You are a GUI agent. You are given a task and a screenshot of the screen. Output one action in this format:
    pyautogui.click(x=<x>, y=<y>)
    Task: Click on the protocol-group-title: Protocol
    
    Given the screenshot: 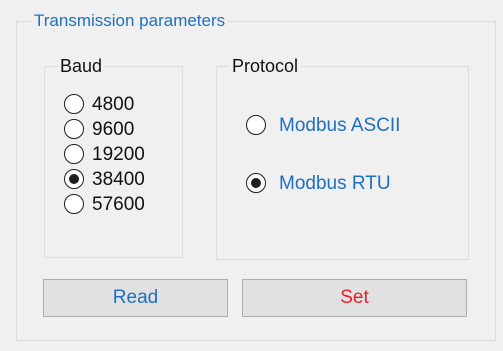 What is the action you would take?
    pyautogui.click(x=265, y=66)
    